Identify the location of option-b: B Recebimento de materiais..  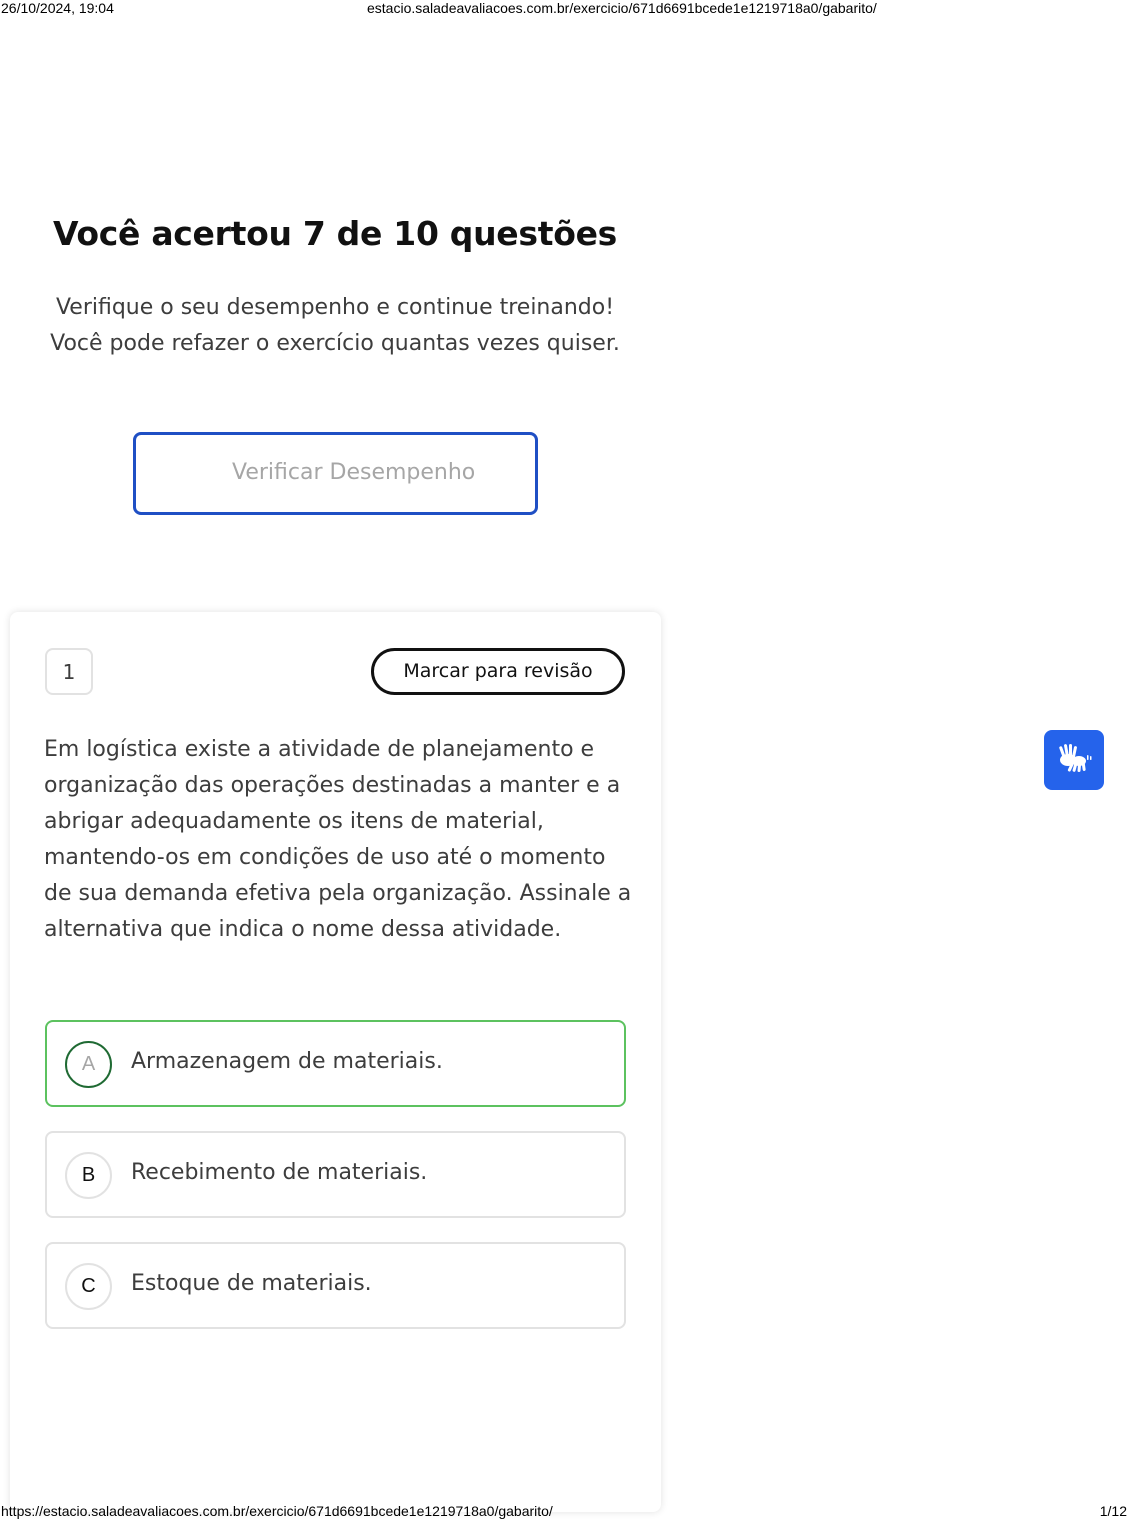
(335, 1174).